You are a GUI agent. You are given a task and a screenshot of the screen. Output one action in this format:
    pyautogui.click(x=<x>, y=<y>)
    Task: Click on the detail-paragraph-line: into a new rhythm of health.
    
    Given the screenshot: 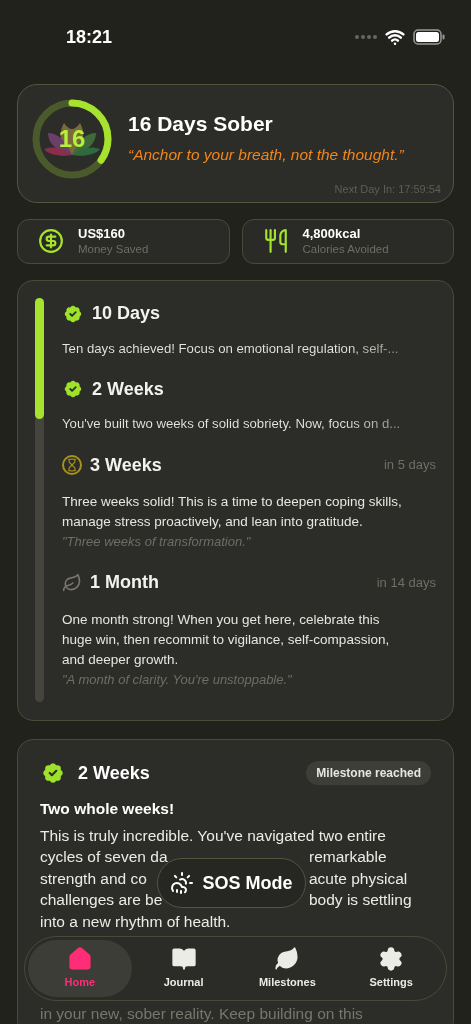 What is the action you would take?
    pyautogui.click(x=135, y=921)
    